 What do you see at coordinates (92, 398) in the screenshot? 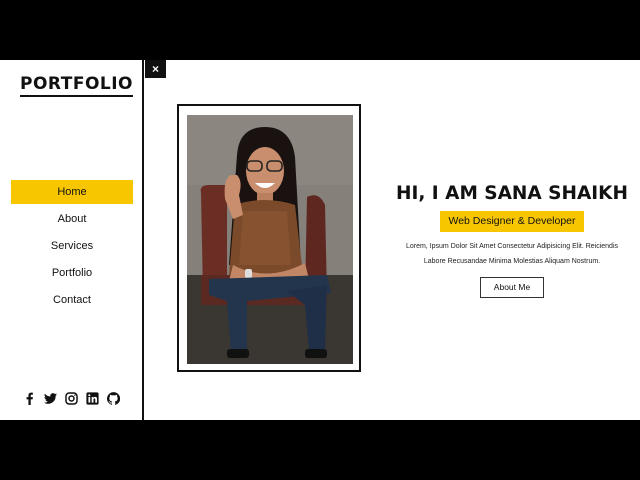
I see `linkedin-icon` at bounding box center [92, 398].